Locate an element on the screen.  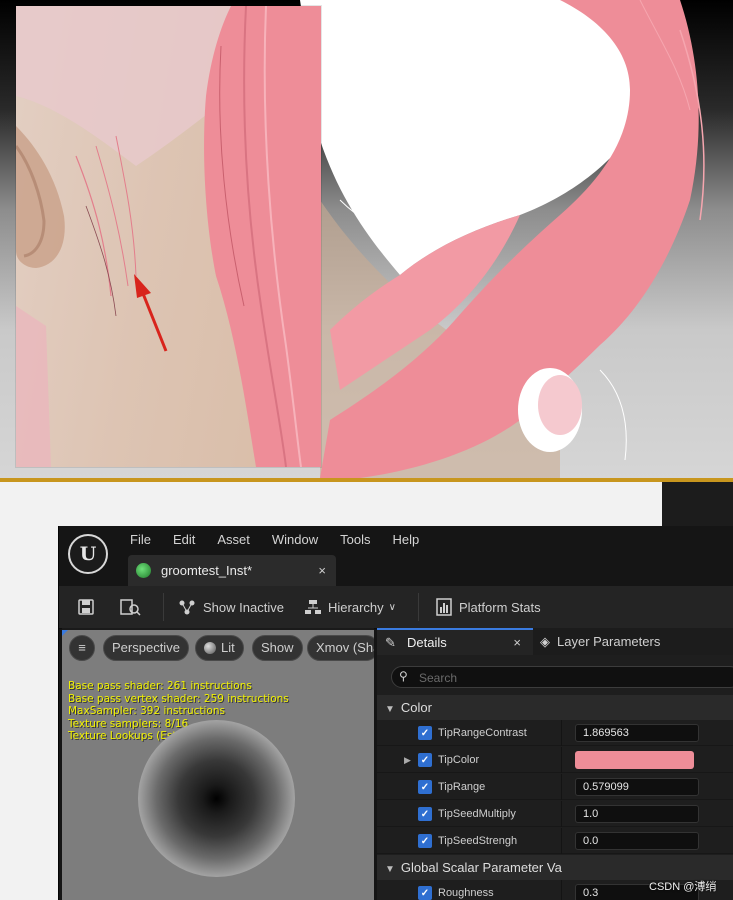
details-search: ⚲ is located at coordinates (562, 677).